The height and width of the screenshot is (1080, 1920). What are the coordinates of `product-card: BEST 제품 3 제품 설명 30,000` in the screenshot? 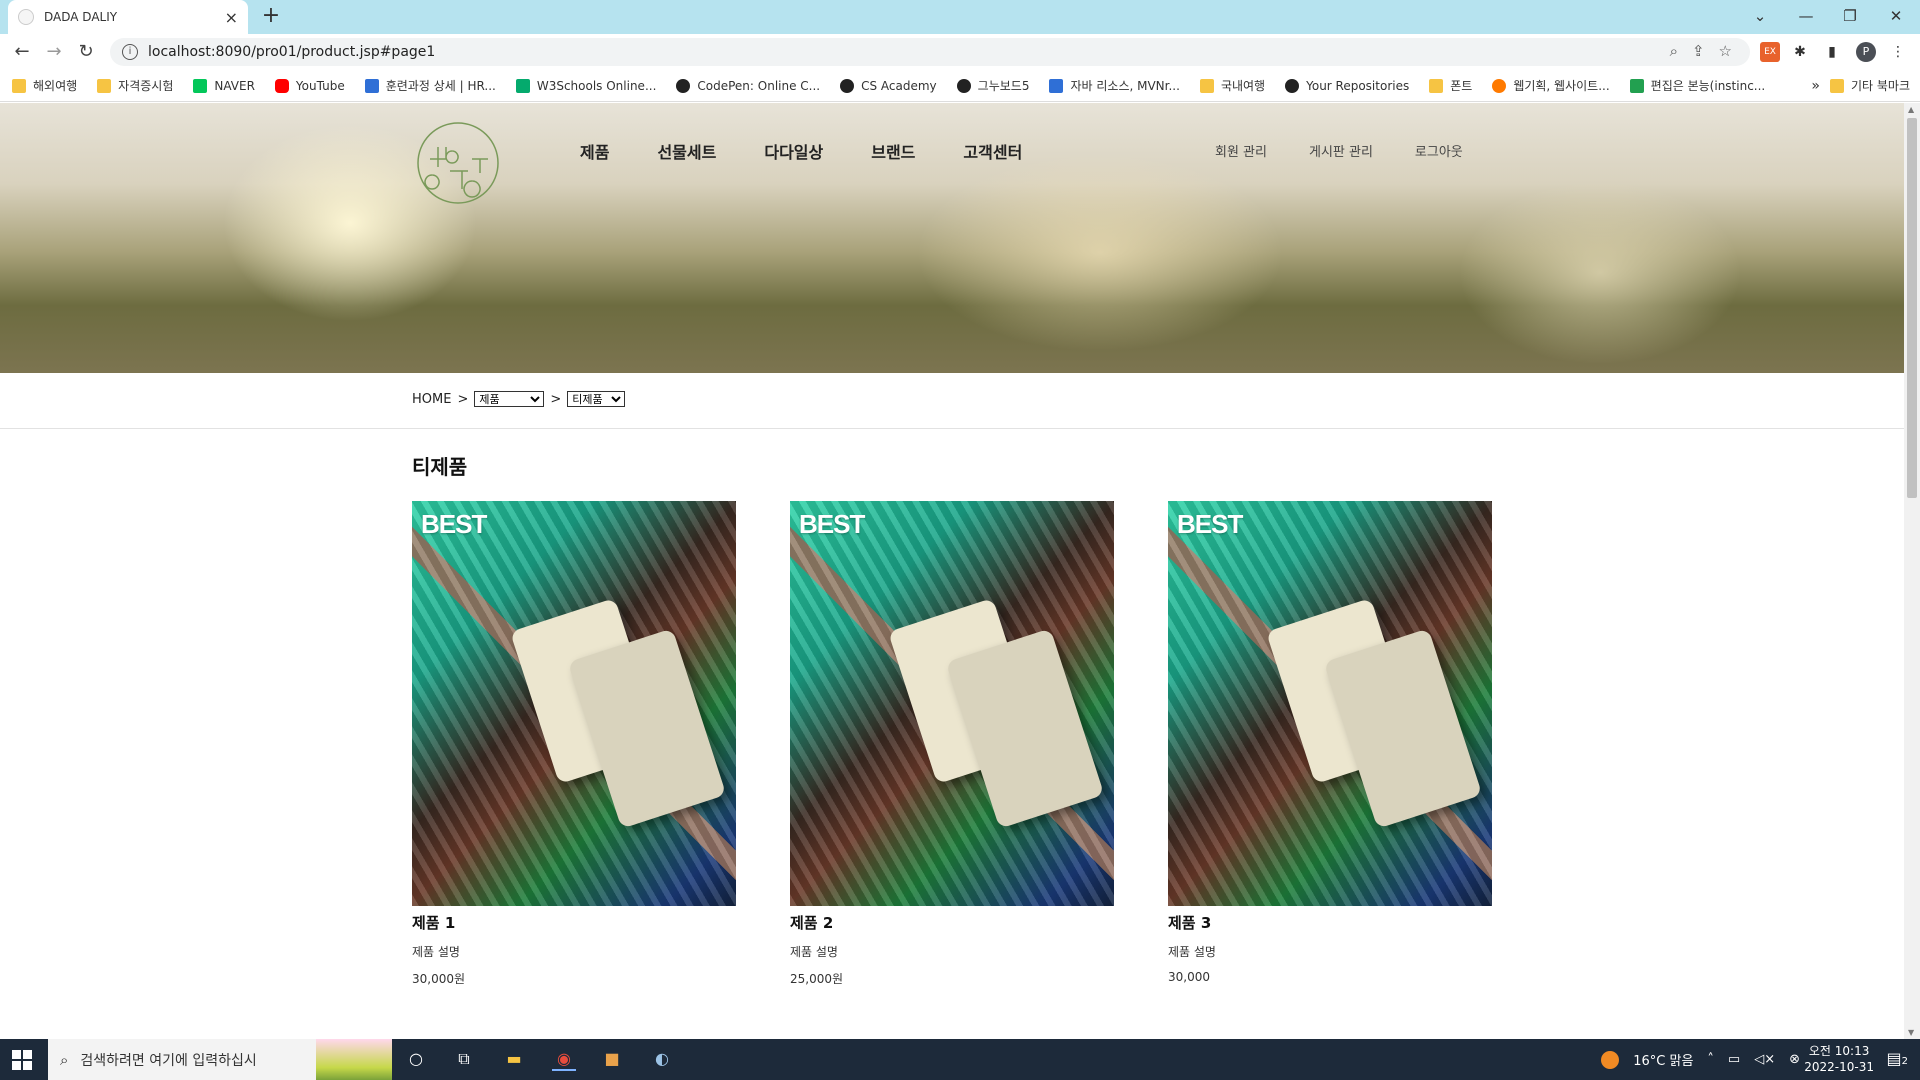 It's located at (1330, 742).